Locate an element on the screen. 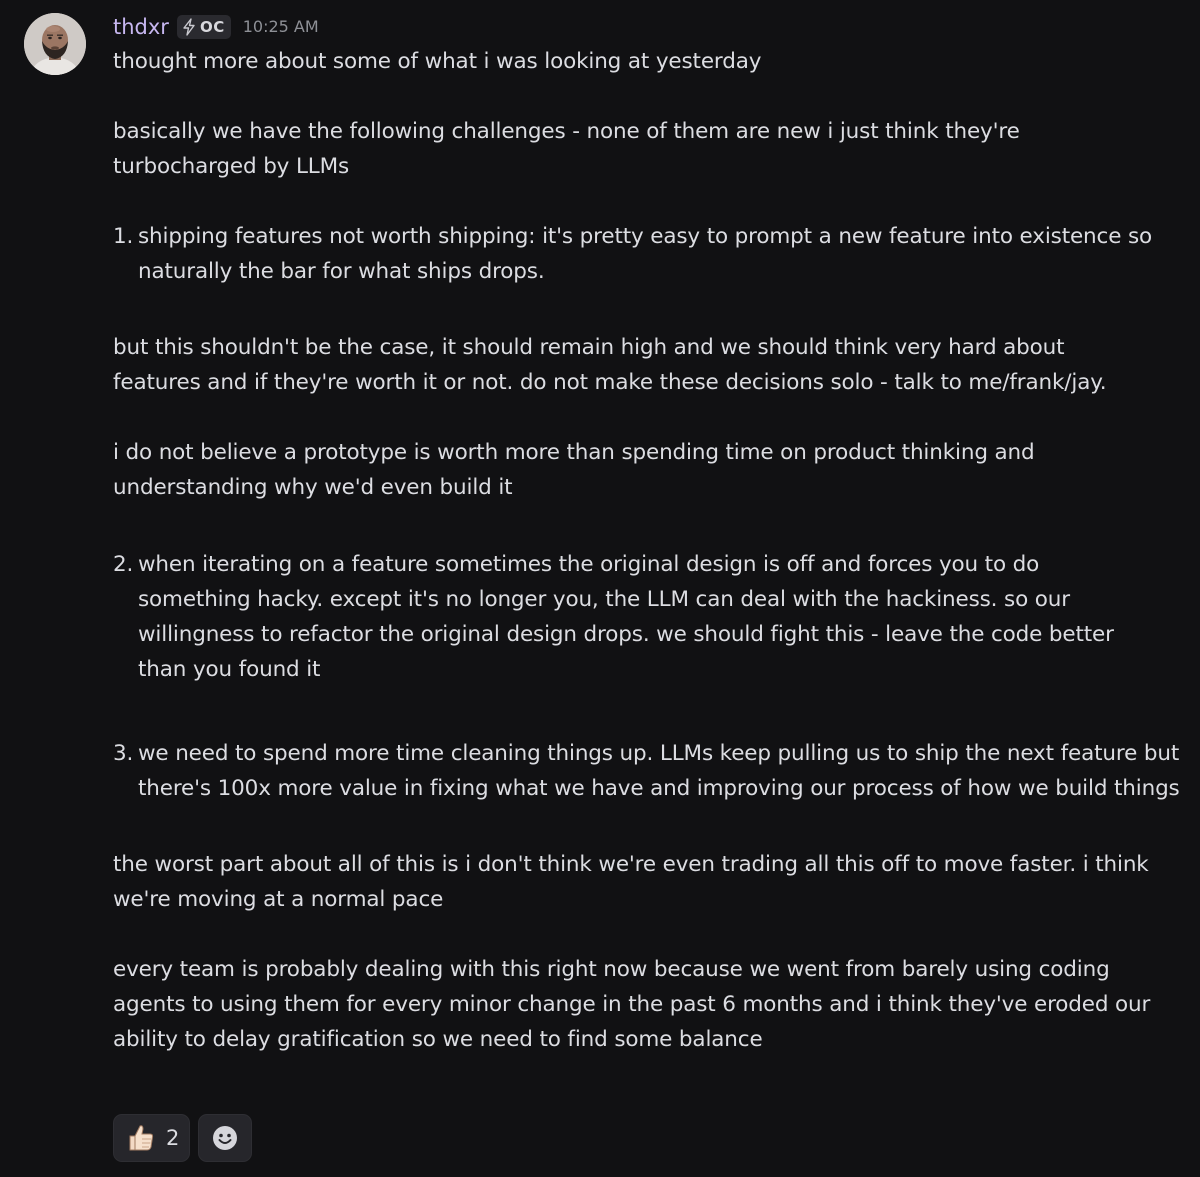 This screenshot has width=1200, height=1177. timestamp: 10:25 AM is located at coordinates (281, 27).